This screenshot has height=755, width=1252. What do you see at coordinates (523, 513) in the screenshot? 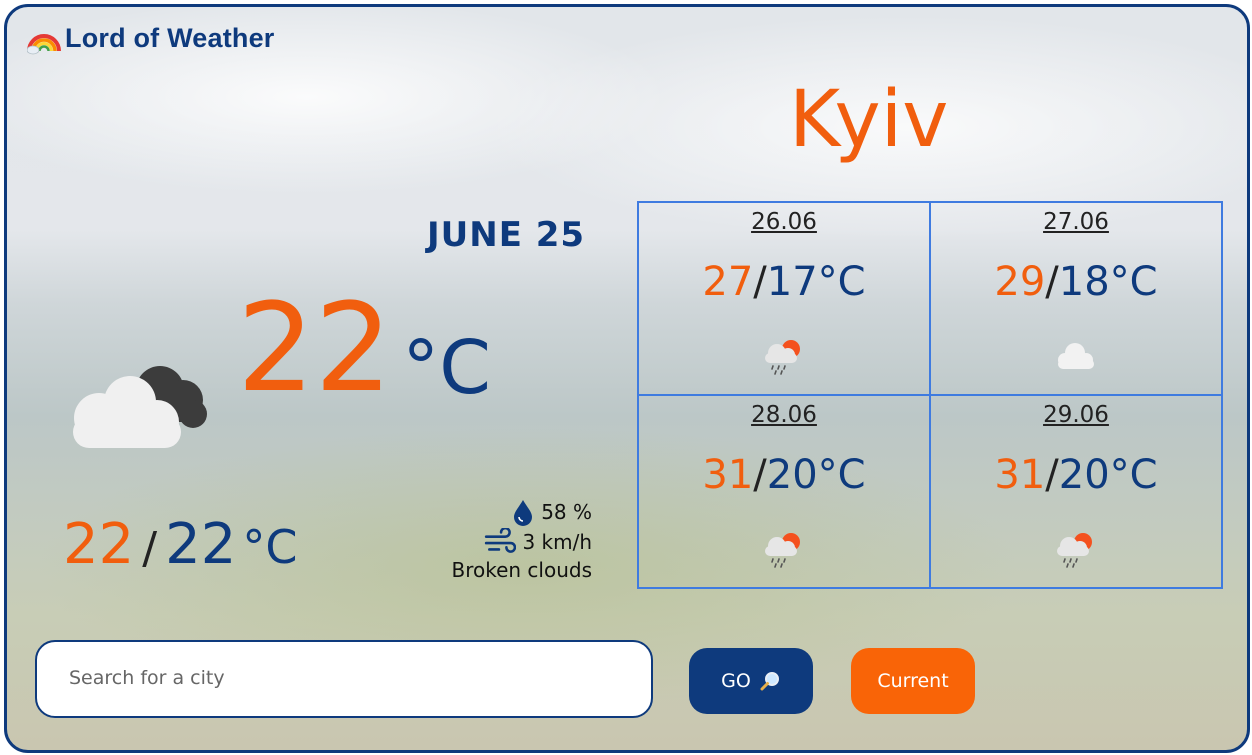
I see `humidity-drop-icon` at bounding box center [523, 513].